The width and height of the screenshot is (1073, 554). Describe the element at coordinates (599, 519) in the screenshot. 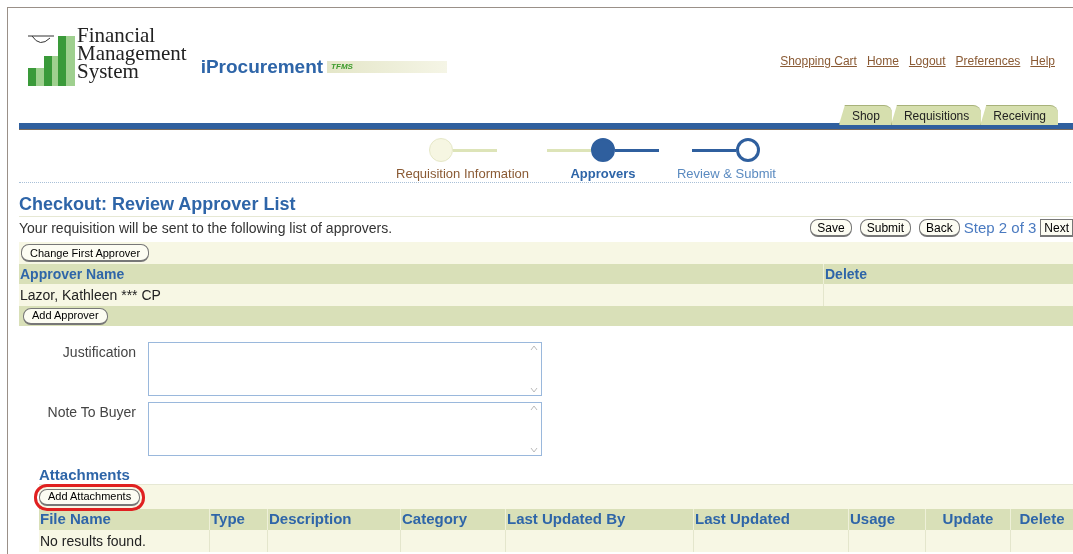

I see `column-header: Last Updated By` at that location.